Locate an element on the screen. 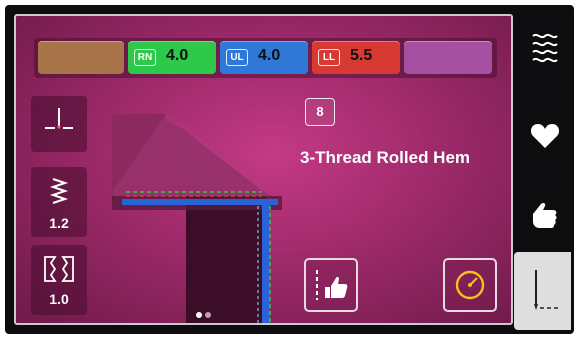  page-indicator is located at coordinates (205, 314).